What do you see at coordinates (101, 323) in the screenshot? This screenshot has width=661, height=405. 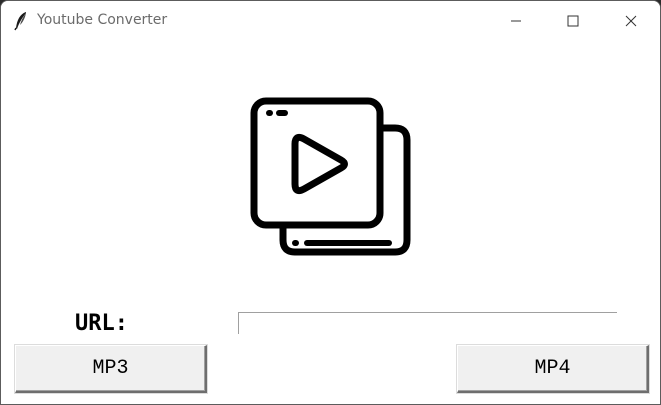 I see `url-label: URL:` at bounding box center [101, 323].